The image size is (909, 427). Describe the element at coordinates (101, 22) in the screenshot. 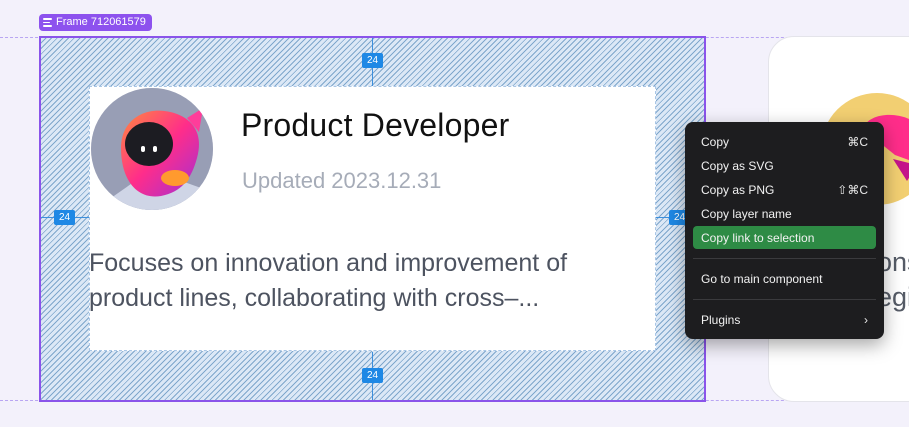

I see `frame-label-text: Frame 712061579` at that location.